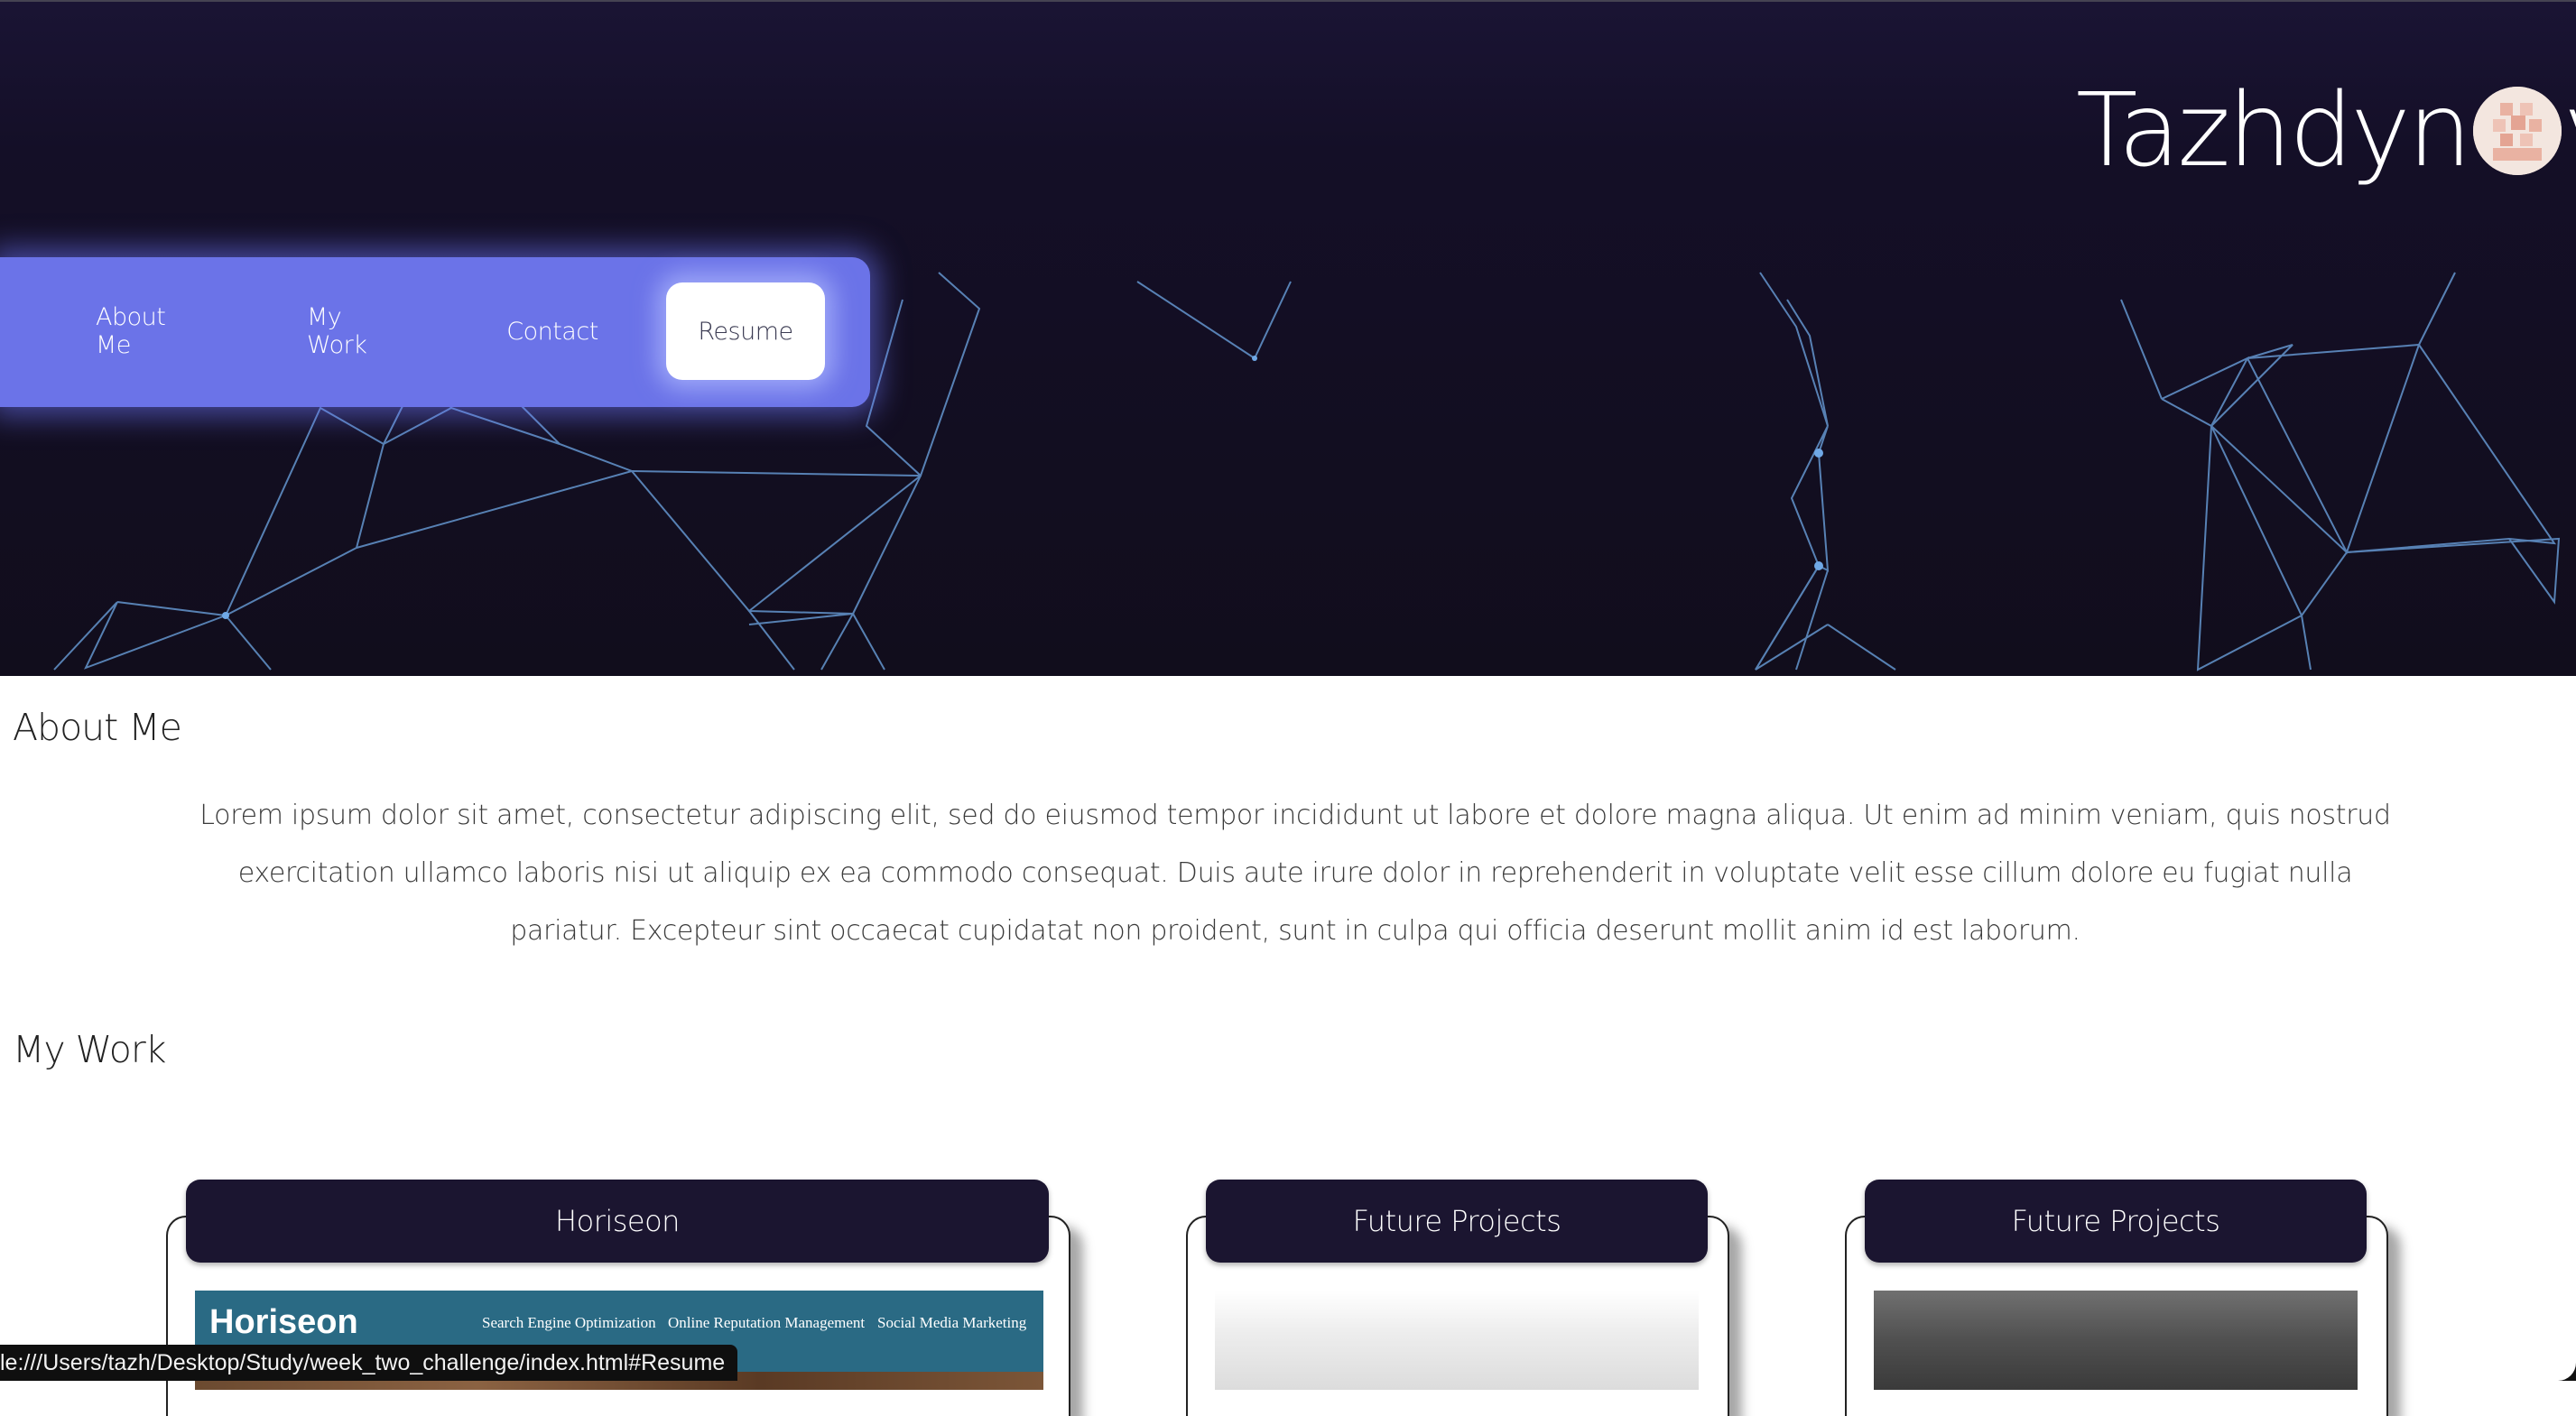  I want to click on preview-nav-item: Online Reputation Management, so click(767, 1322).